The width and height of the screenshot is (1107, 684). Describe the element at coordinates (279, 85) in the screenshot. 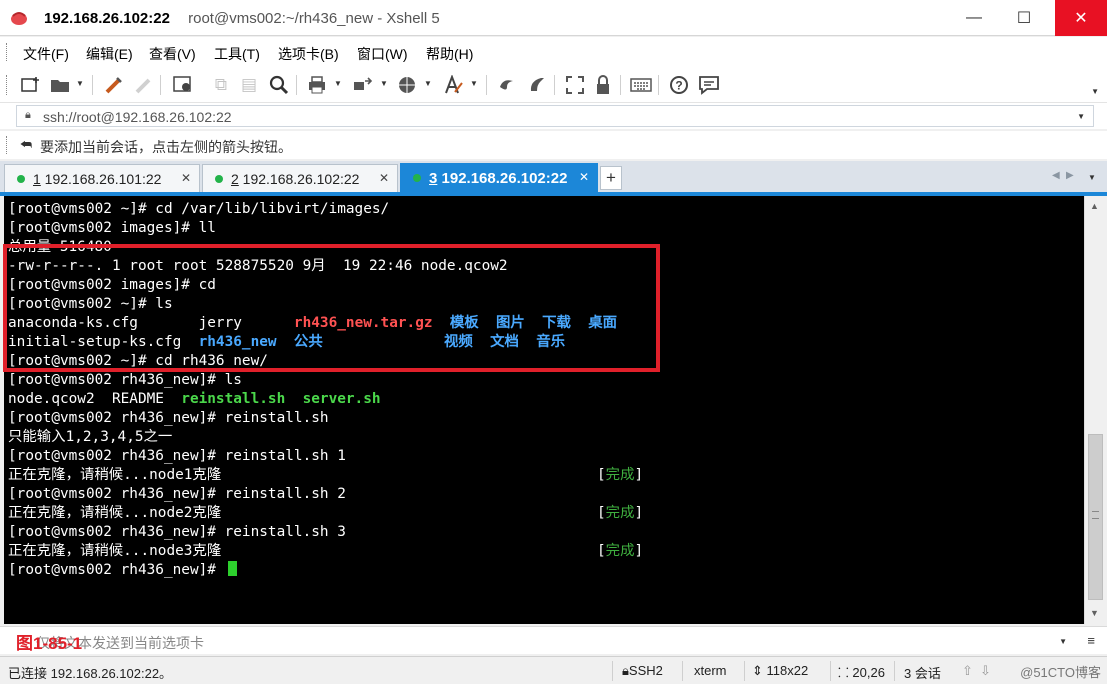

I see `find-icon` at that location.